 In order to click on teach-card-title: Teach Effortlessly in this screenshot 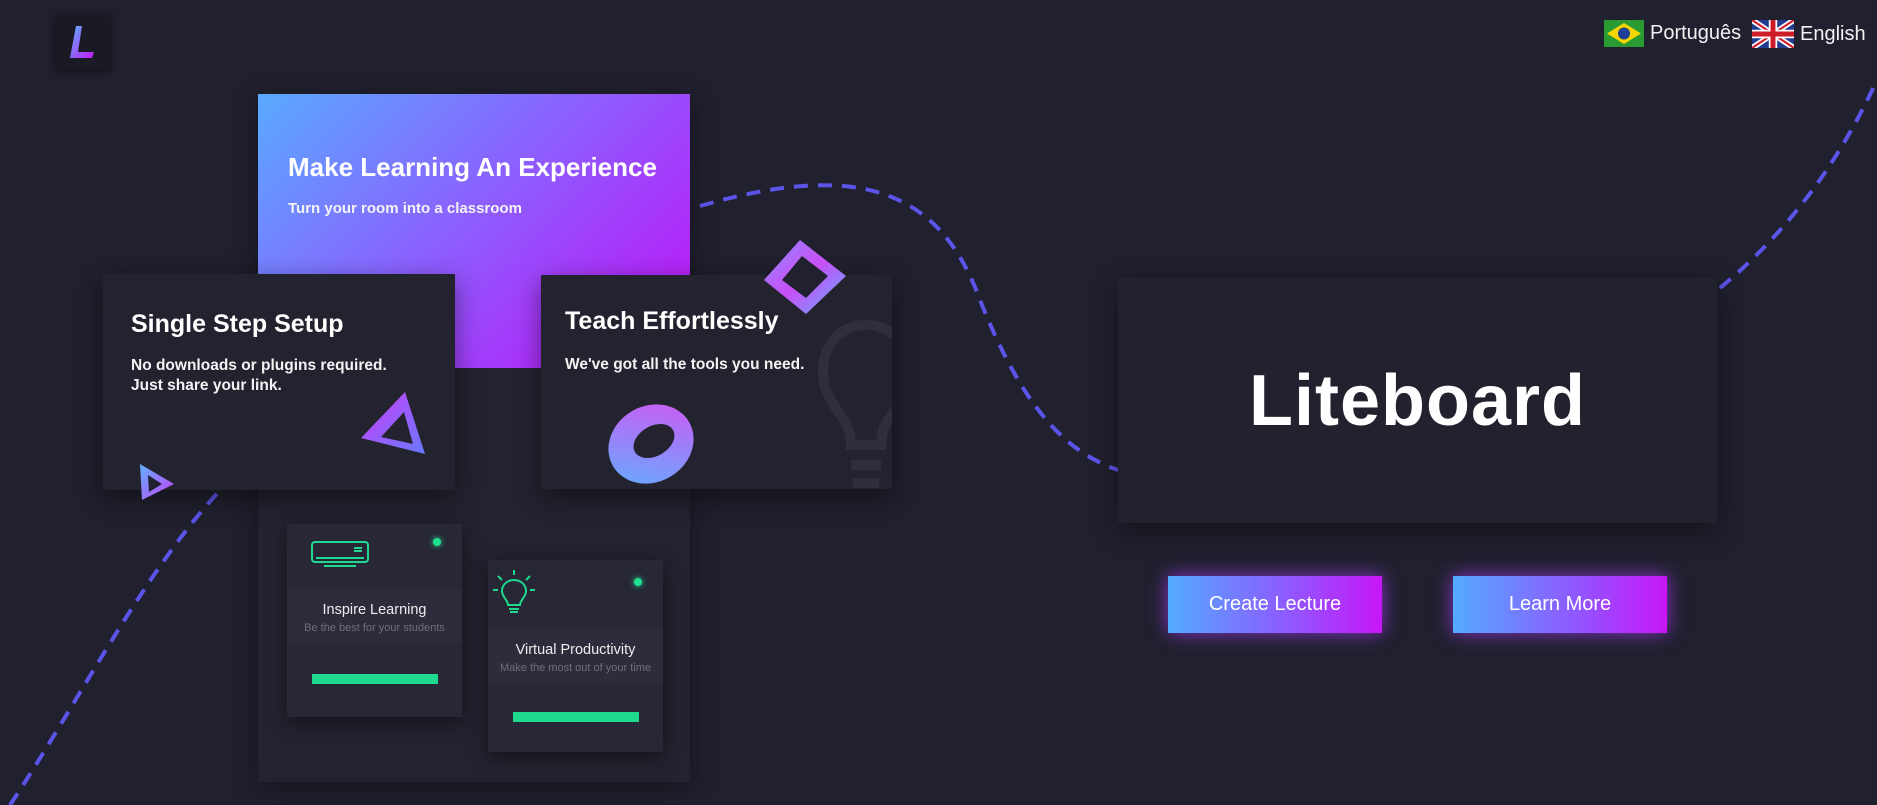, I will do `click(672, 321)`.